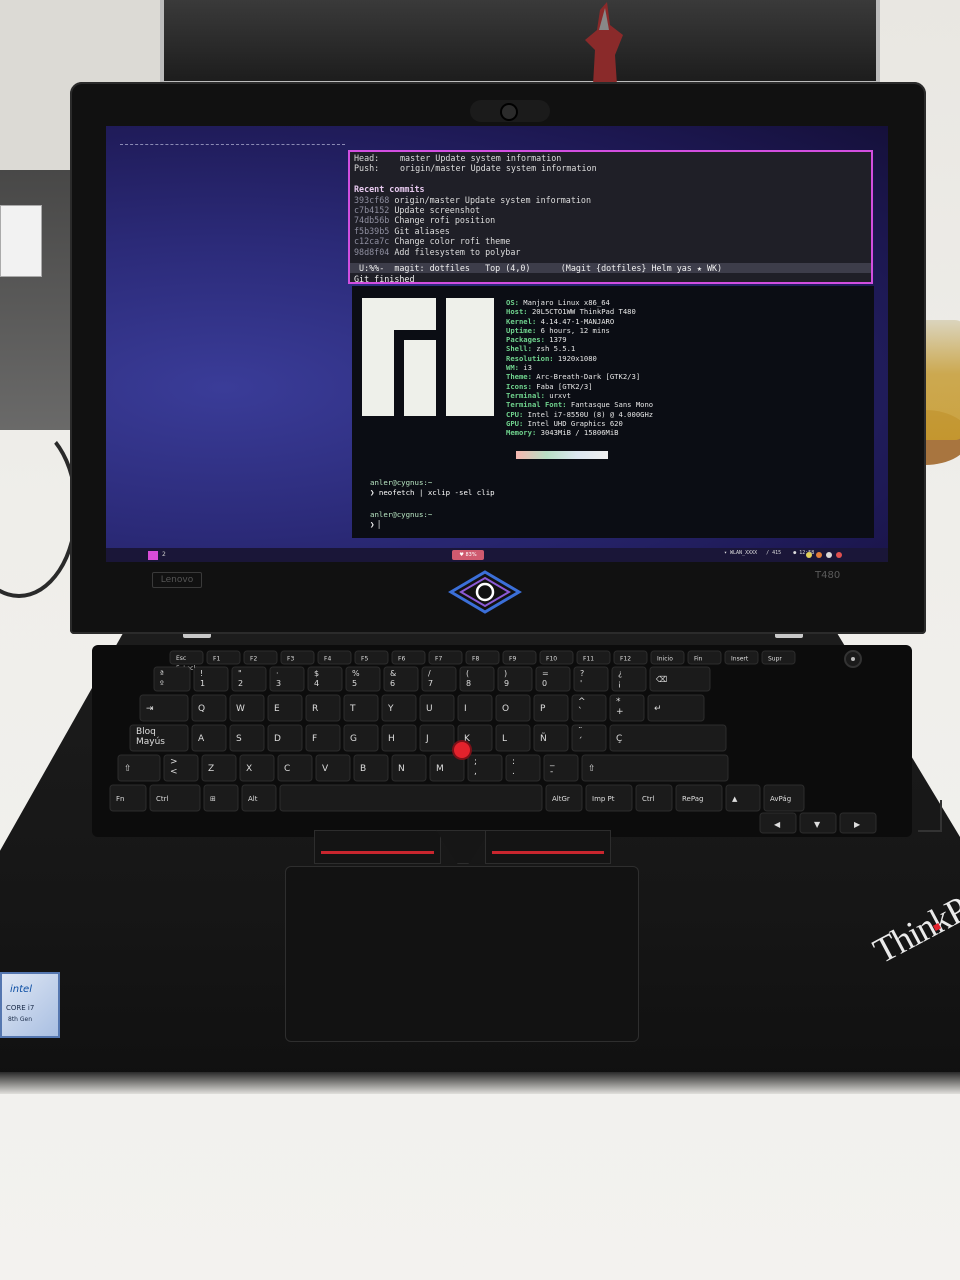  What do you see at coordinates (551, 738) in the screenshot?
I see `key: Ñ` at bounding box center [551, 738].